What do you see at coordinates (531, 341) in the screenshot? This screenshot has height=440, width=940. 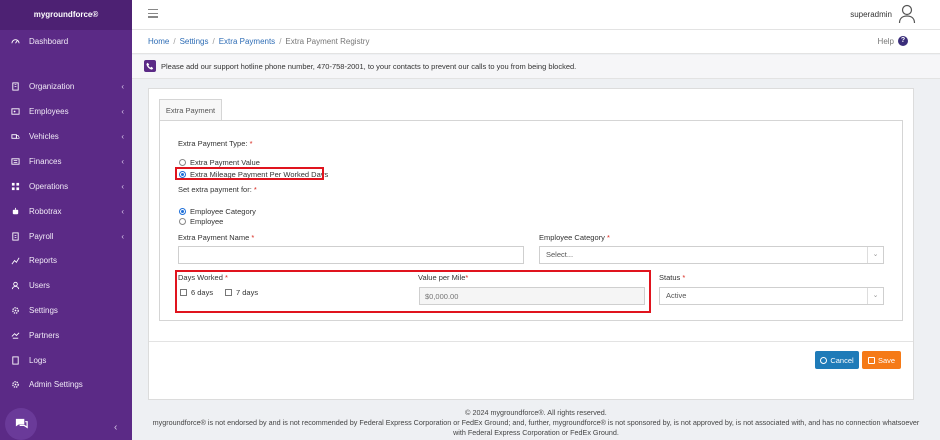 I see `divider` at bounding box center [531, 341].